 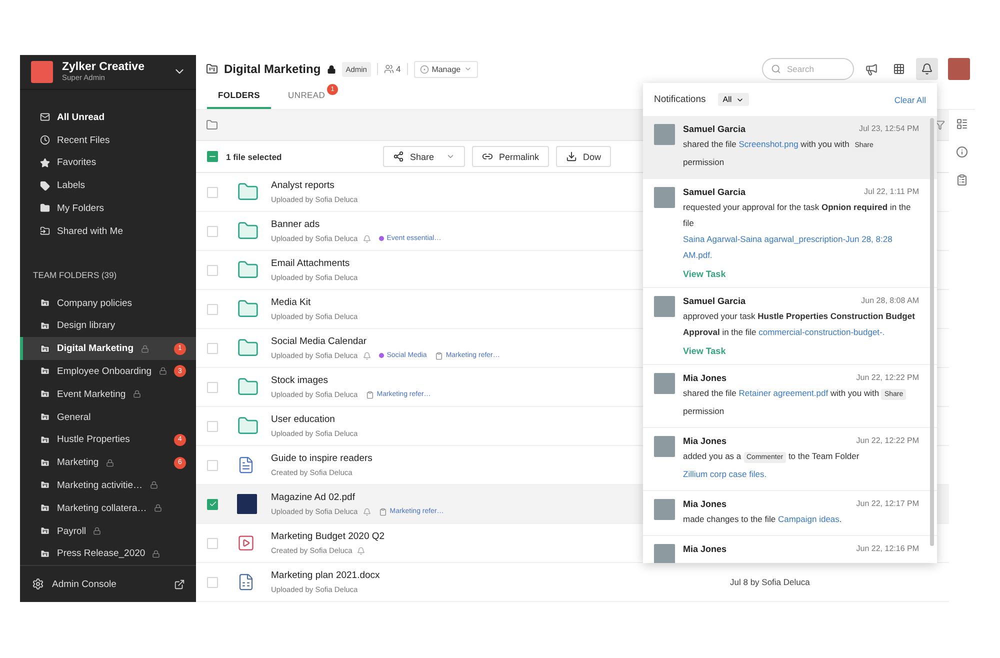 What do you see at coordinates (790, 326) in the screenshot?
I see `notification-item: Samuel Garcia Jun 28, 8:08 AM approved your task Hustle Properties Construction Budget Approval in the file commercial-construction-budget-. View Task` at bounding box center [790, 326].